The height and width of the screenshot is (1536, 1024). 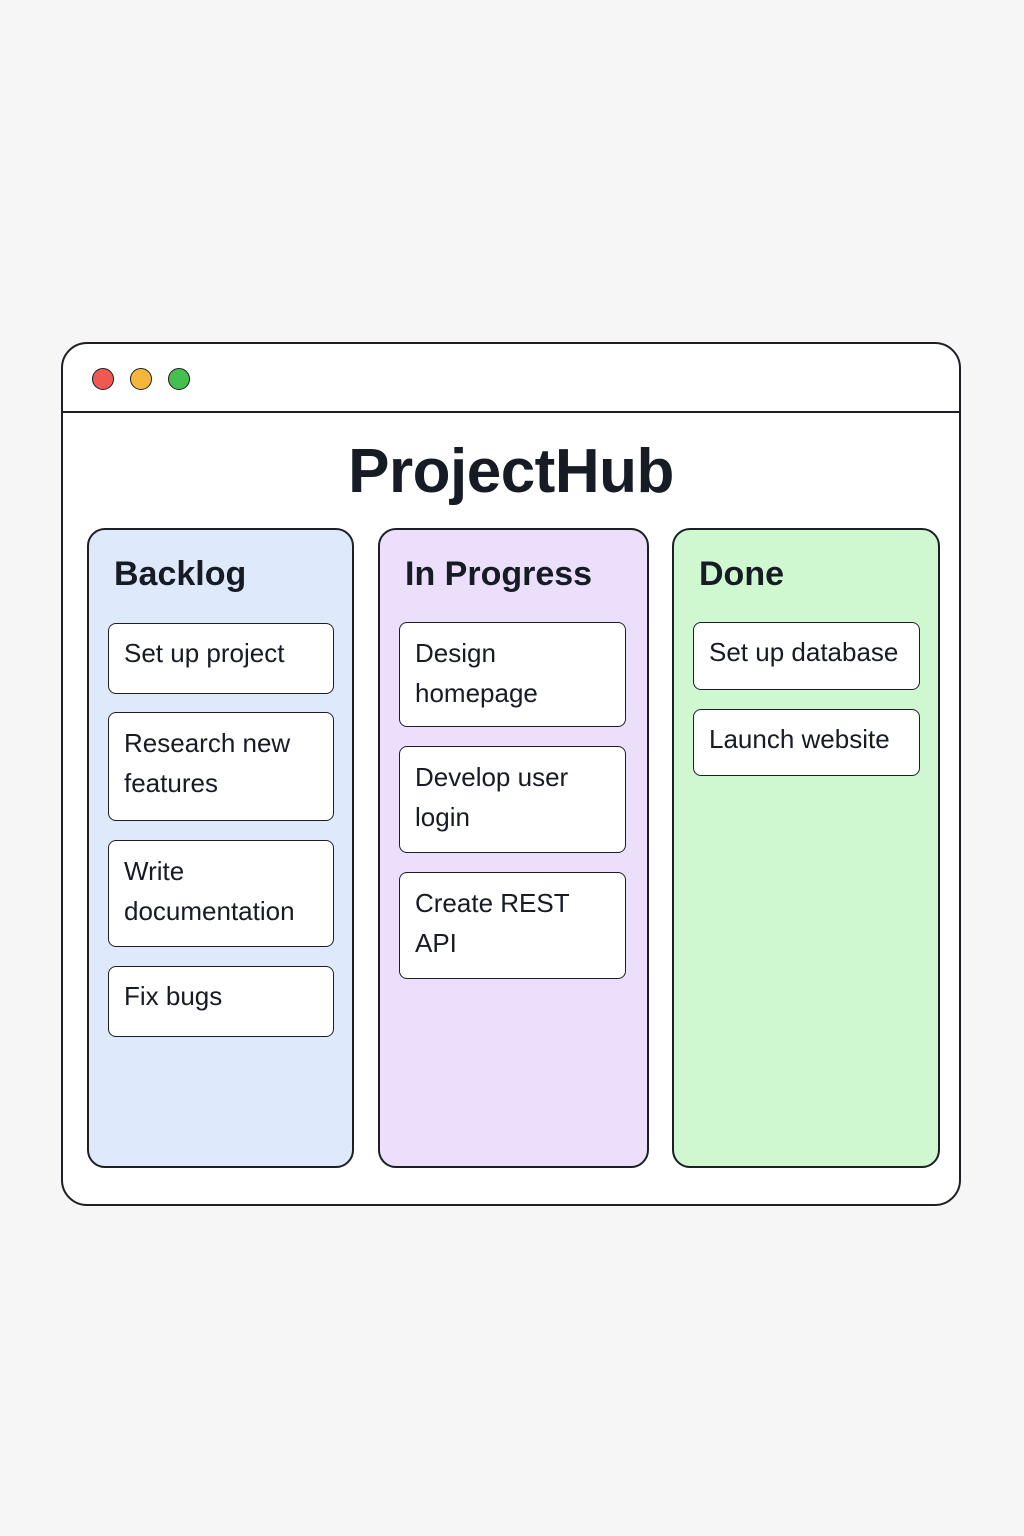 What do you see at coordinates (741, 574) in the screenshot?
I see `column-title: Done` at bounding box center [741, 574].